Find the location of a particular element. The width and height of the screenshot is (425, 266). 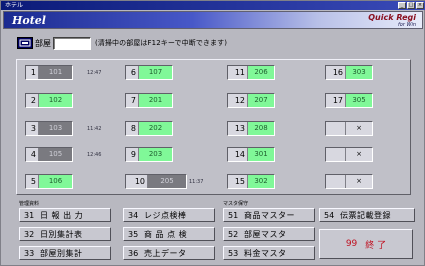

room-button: 17 305 is located at coordinates (349, 100).